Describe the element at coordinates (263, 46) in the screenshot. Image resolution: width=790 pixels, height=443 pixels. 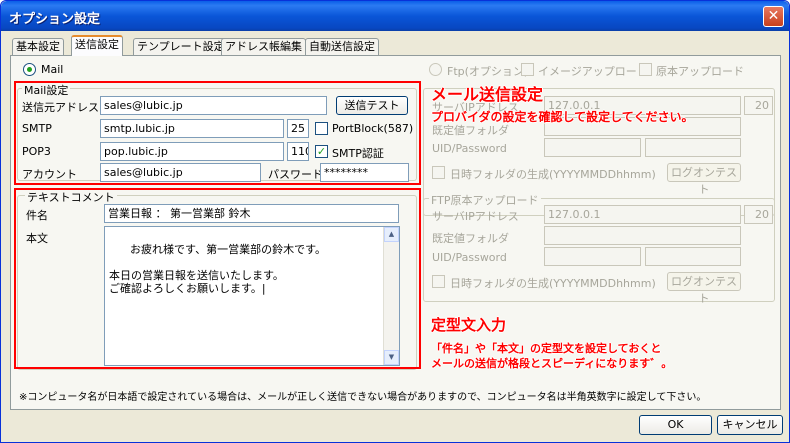
I see `tab-address-book: アドレス帳編集` at that location.